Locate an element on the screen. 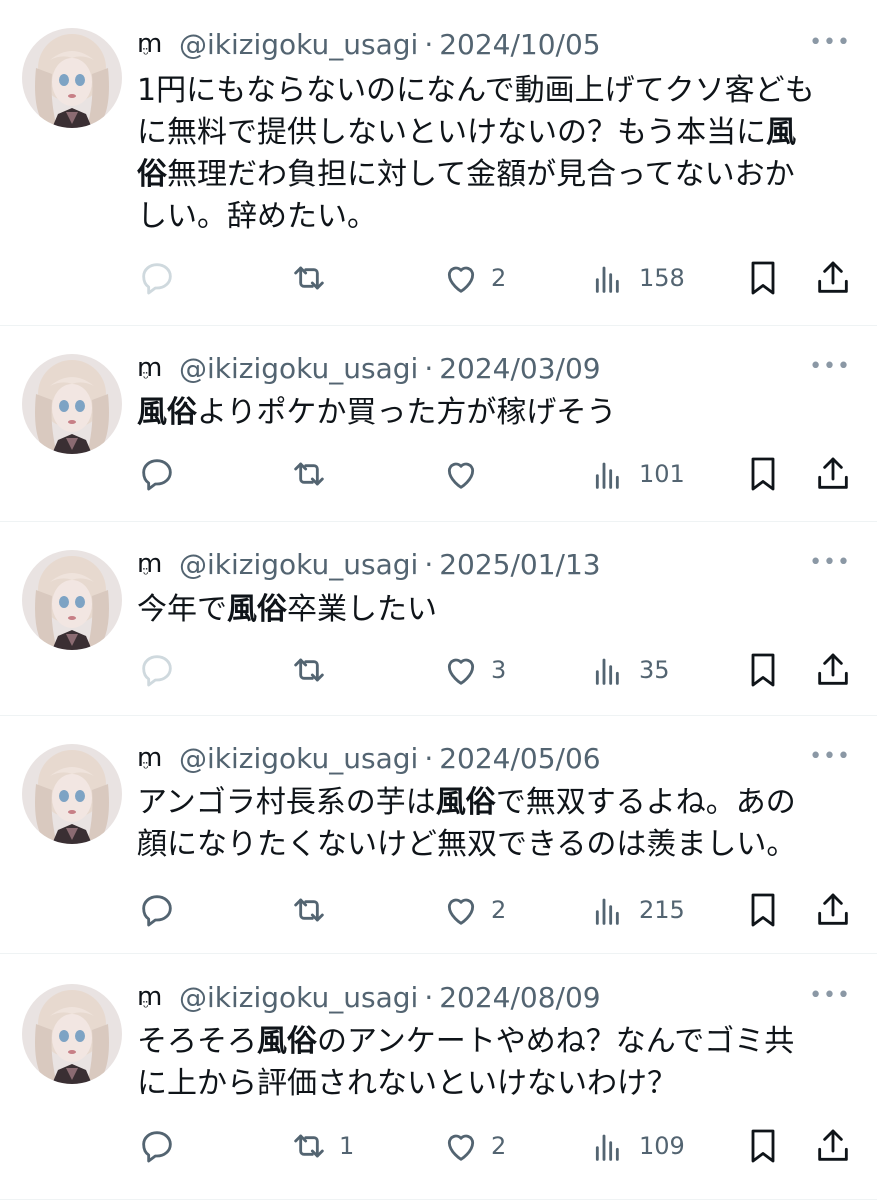 The width and height of the screenshot is (877, 1200). tweet-text-line: アンゴラ村長系の芋は風俗で無双するよね。あの is located at coordinates (492, 803).